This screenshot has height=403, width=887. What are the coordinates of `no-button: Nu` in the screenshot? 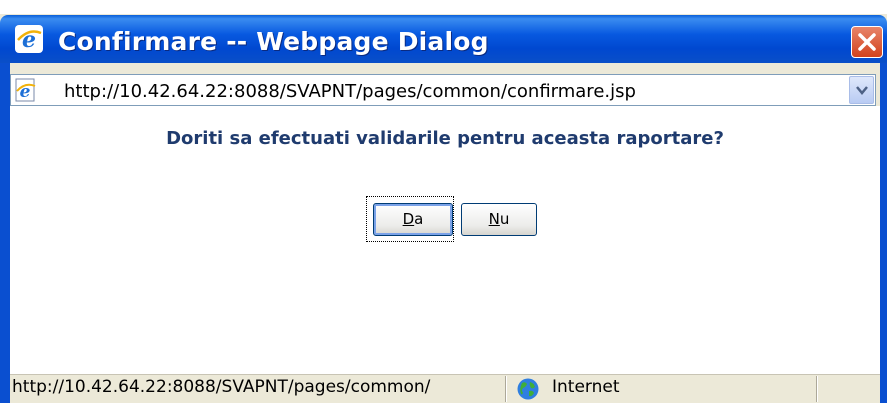 It's located at (499, 219).